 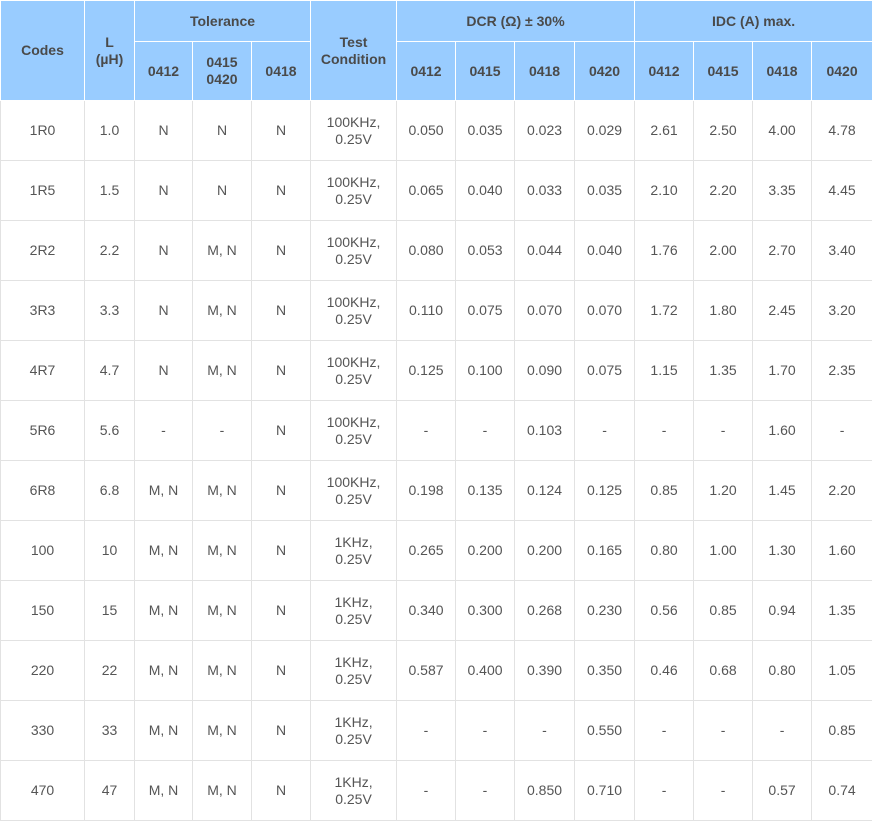 What do you see at coordinates (42, 790) in the screenshot?
I see `cell-code: 470` at bounding box center [42, 790].